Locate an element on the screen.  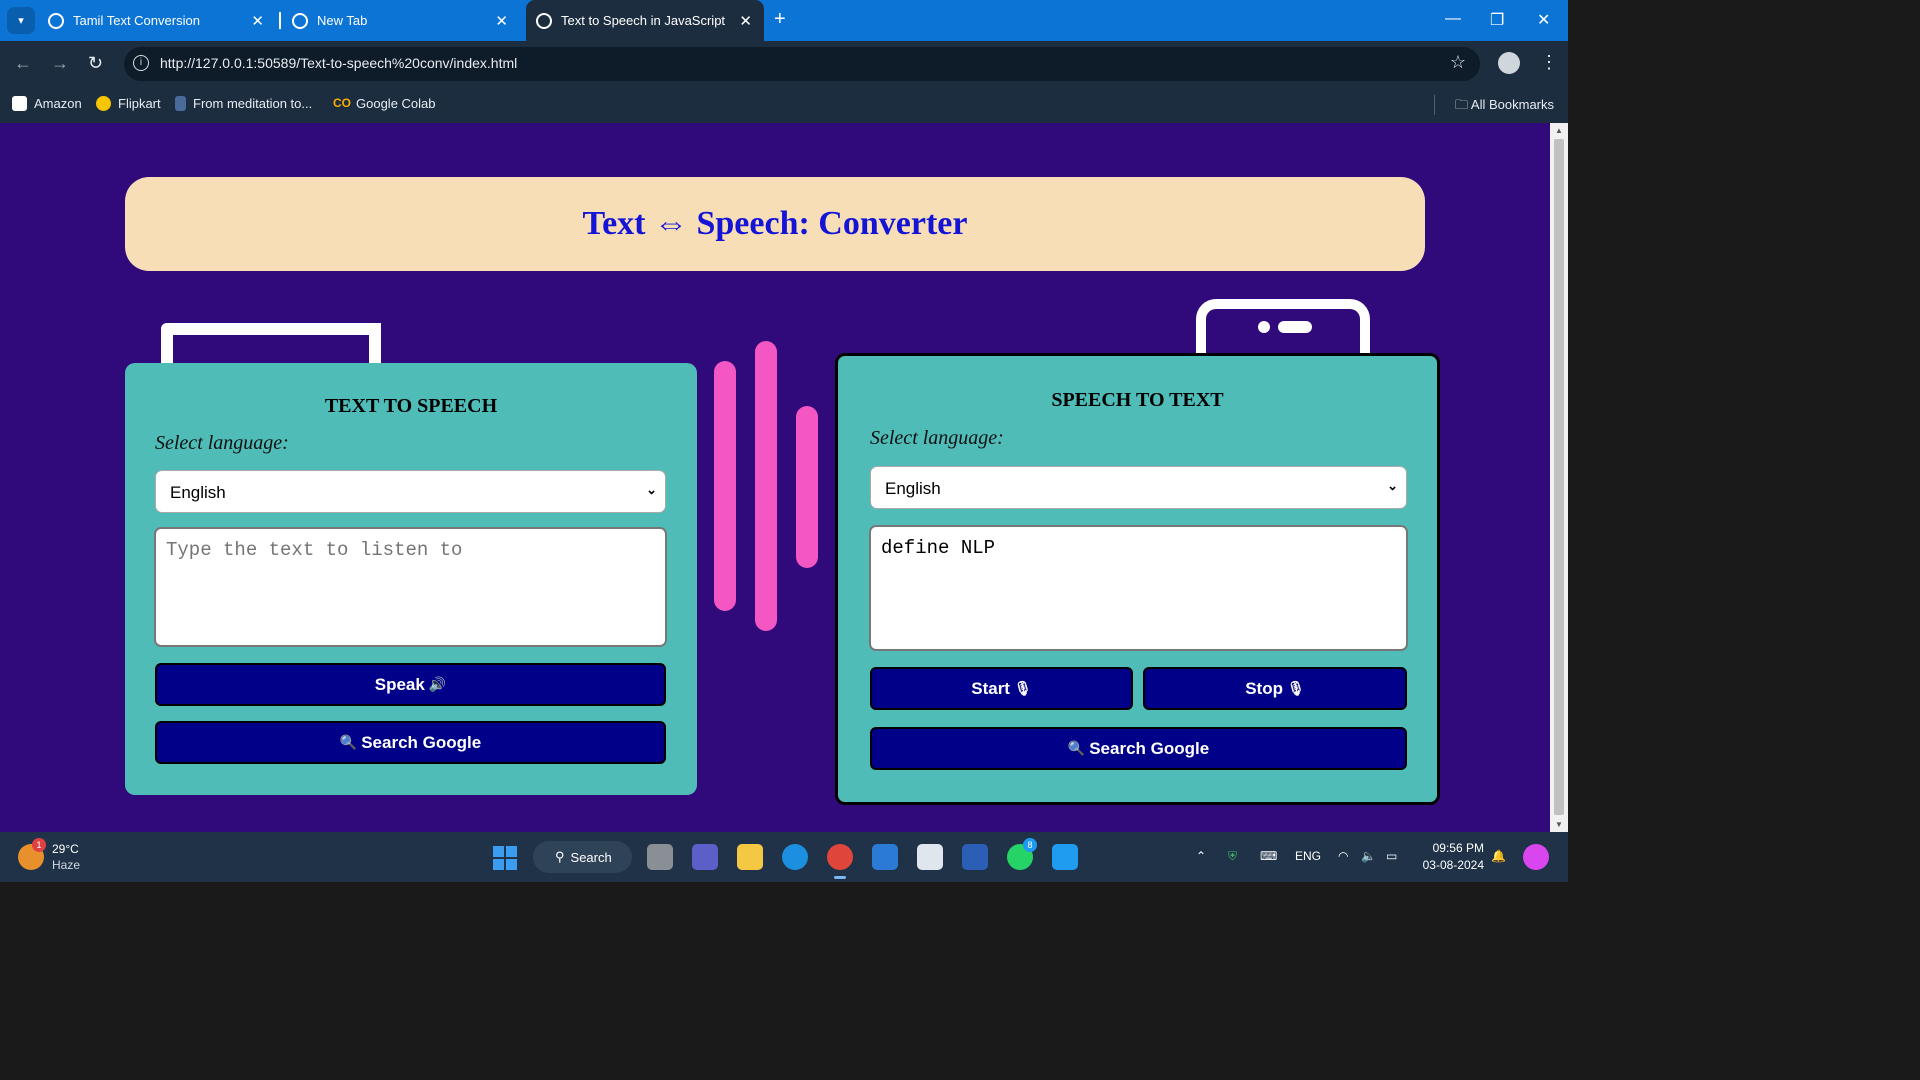
reload-icon: ↻ is located at coordinates (95, 63).